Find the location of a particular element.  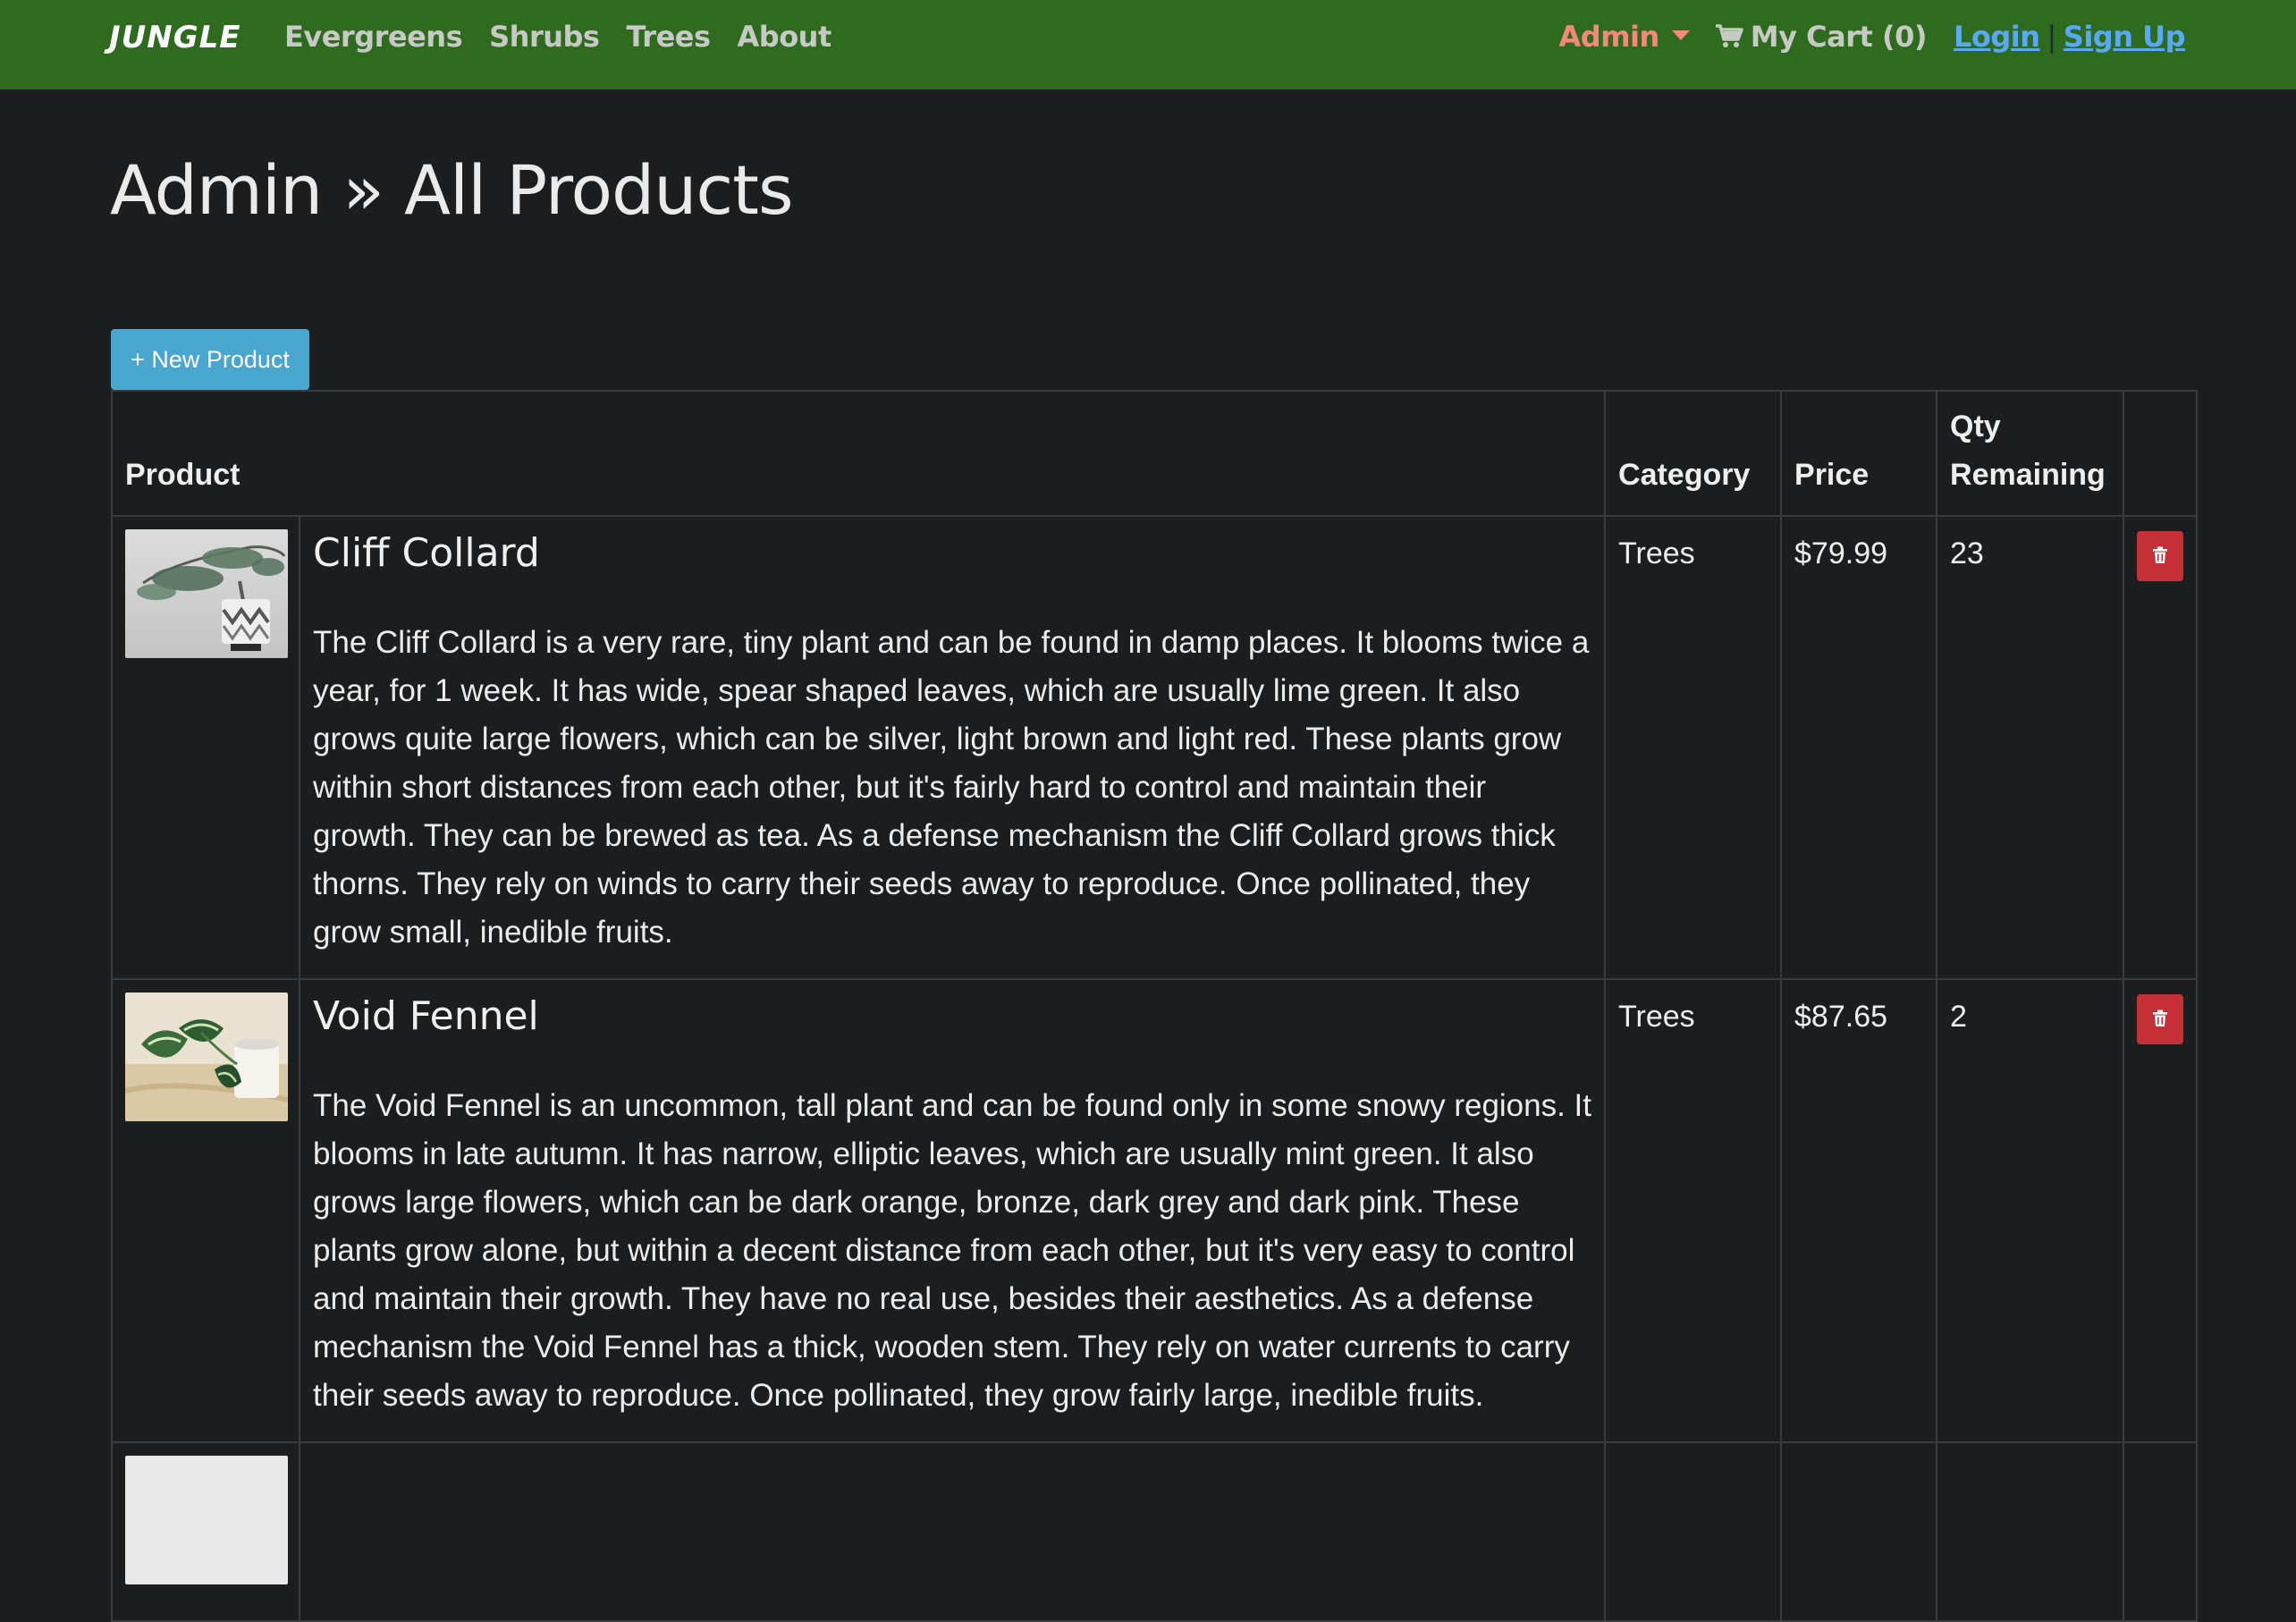

header-actions is located at coordinates (2161, 453).